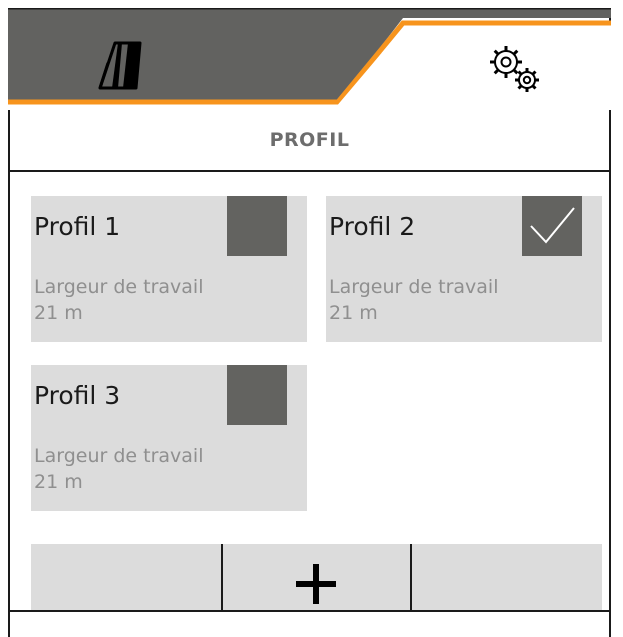  I want to click on gears-icon, so click(514, 69).